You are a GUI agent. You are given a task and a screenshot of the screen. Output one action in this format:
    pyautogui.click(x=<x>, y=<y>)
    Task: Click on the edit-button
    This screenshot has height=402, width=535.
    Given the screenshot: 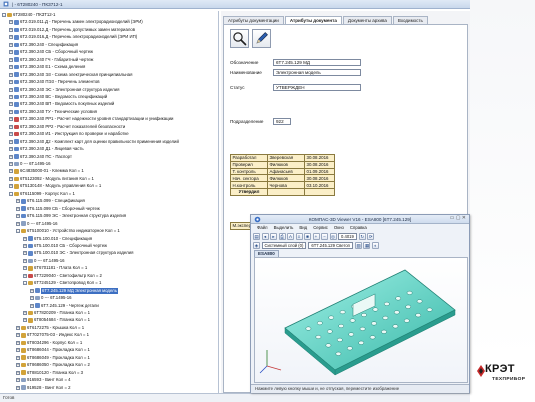 What is the action you would take?
    pyautogui.click(x=261, y=38)
    